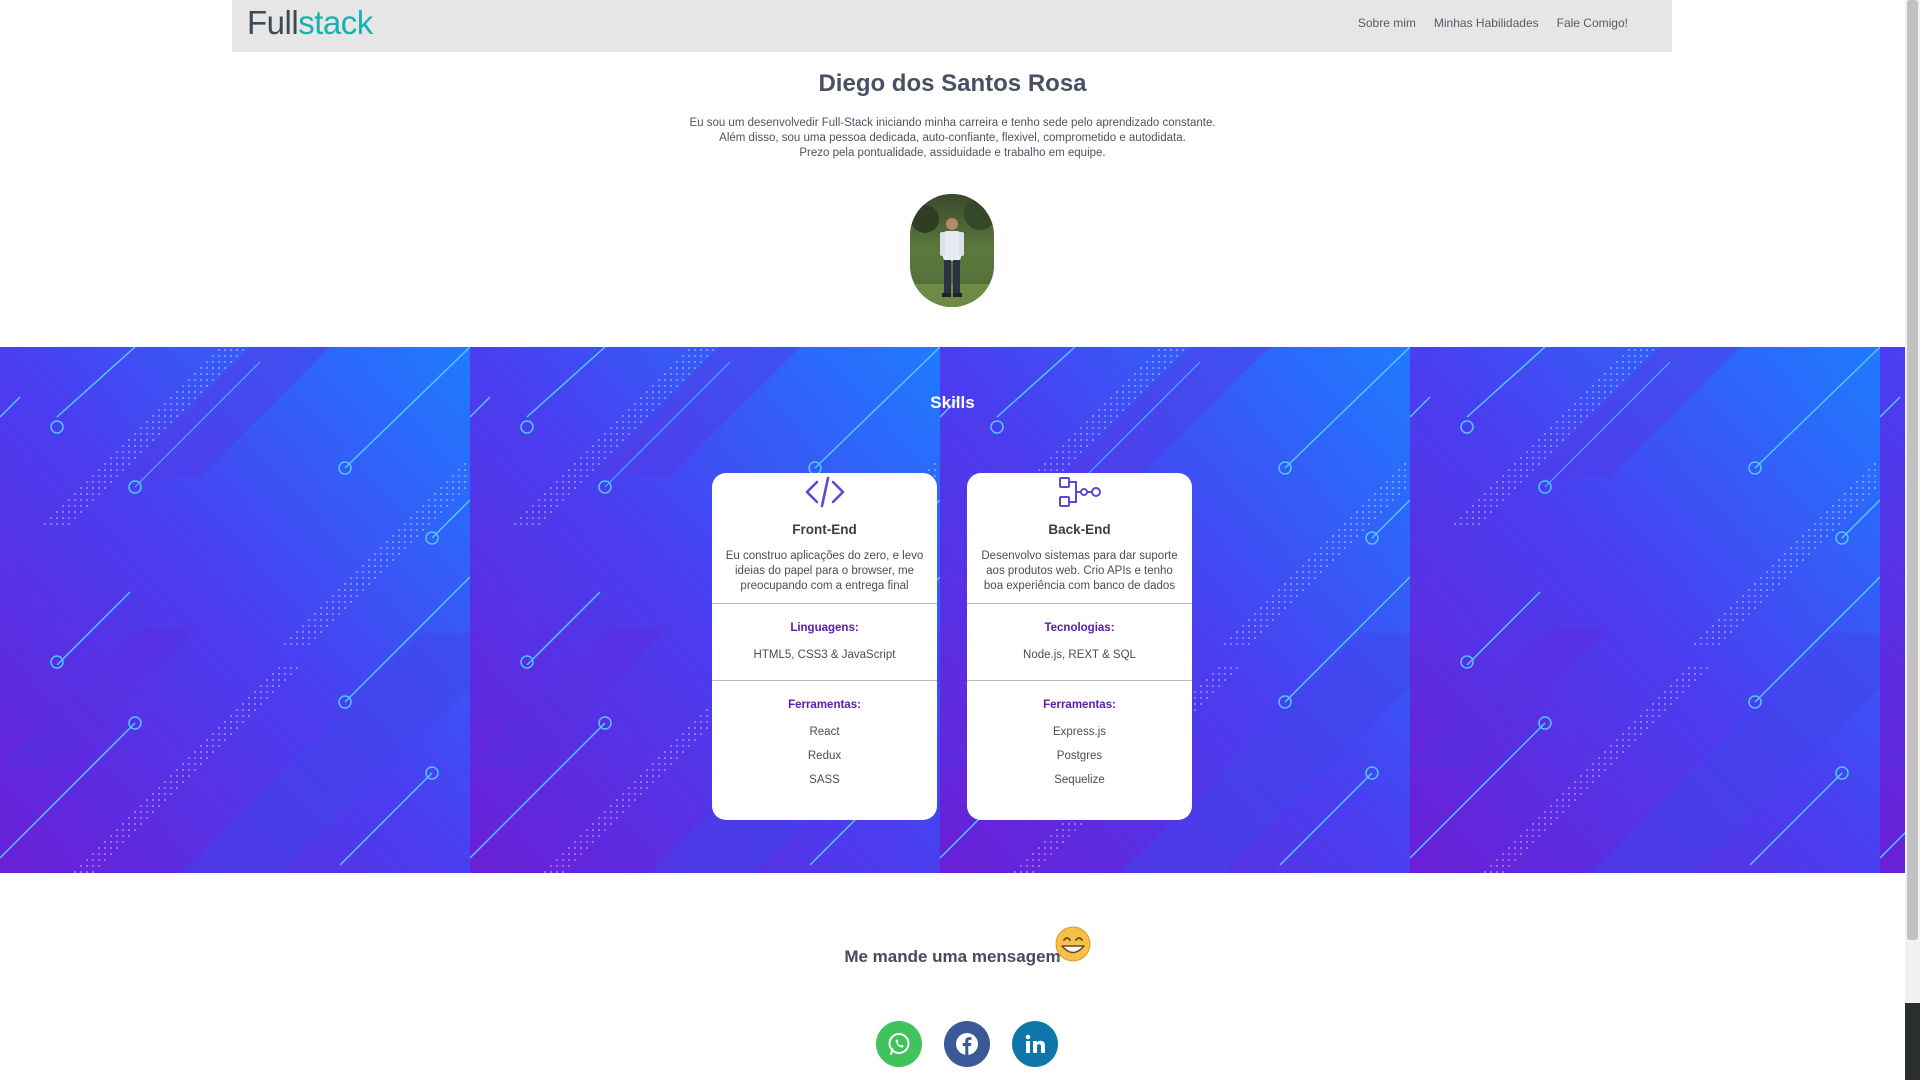 The image size is (1920, 1080). I want to click on linkedin-icon, so click(1035, 1044).